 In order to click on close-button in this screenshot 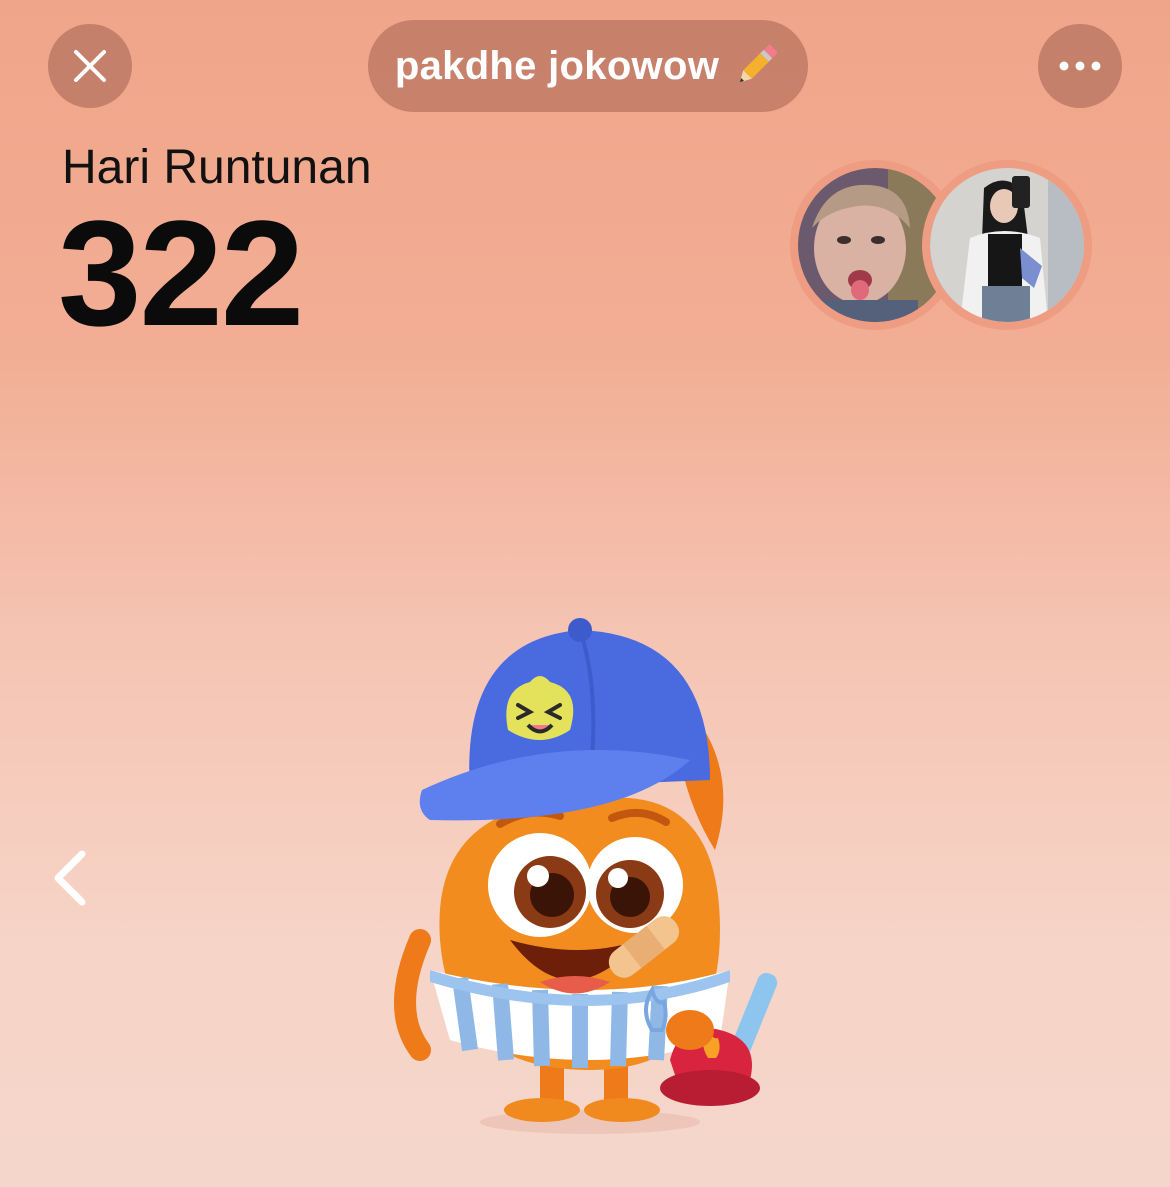, I will do `click(90, 66)`.